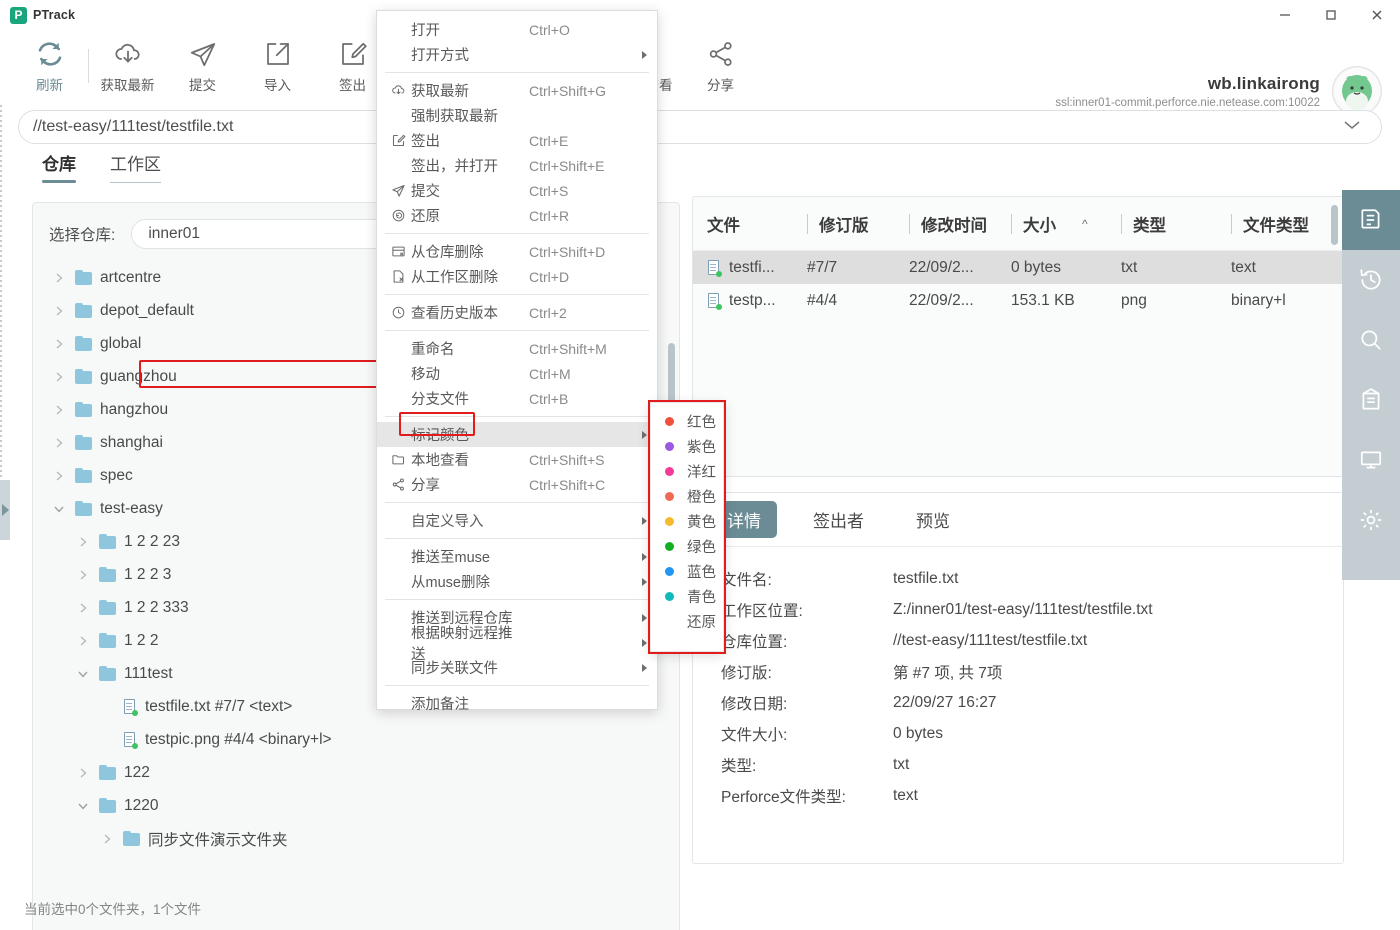 The image size is (1400, 930). Describe the element at coordinates (277, 66) in the screenshot. I see `toolbar-button-import: 导入` at that location.